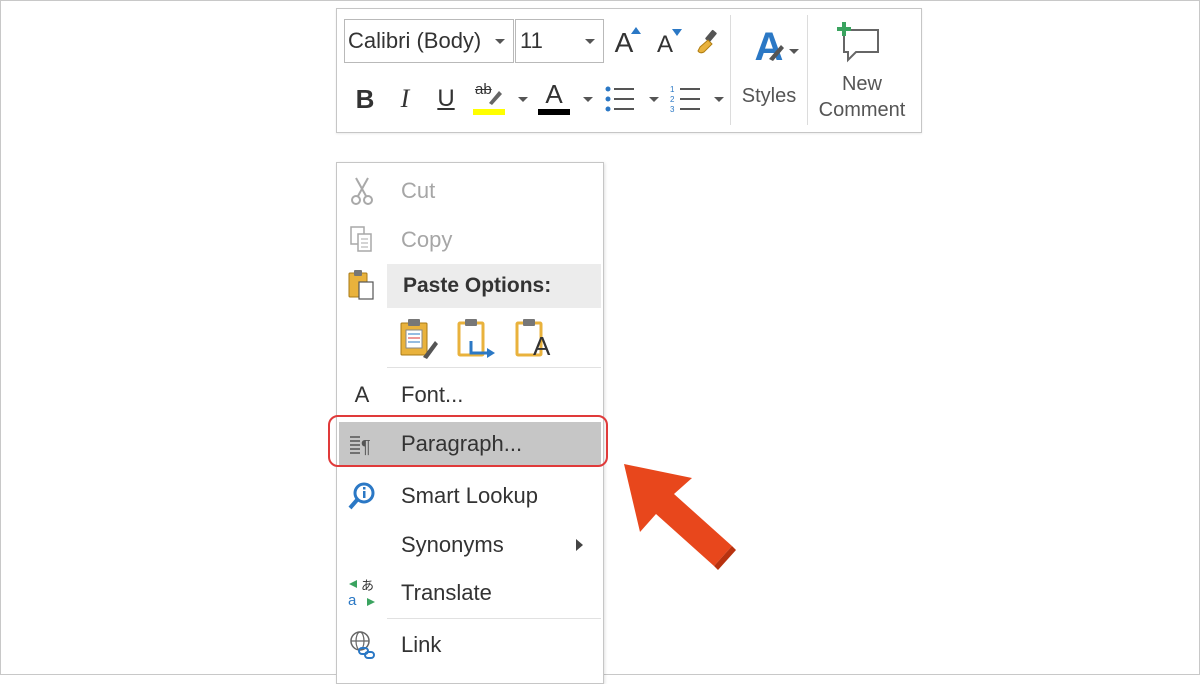 Image resolution: width=1200 pixels, height=684 pixels. I want to click on paintbrush-icon, so click(707, 41).